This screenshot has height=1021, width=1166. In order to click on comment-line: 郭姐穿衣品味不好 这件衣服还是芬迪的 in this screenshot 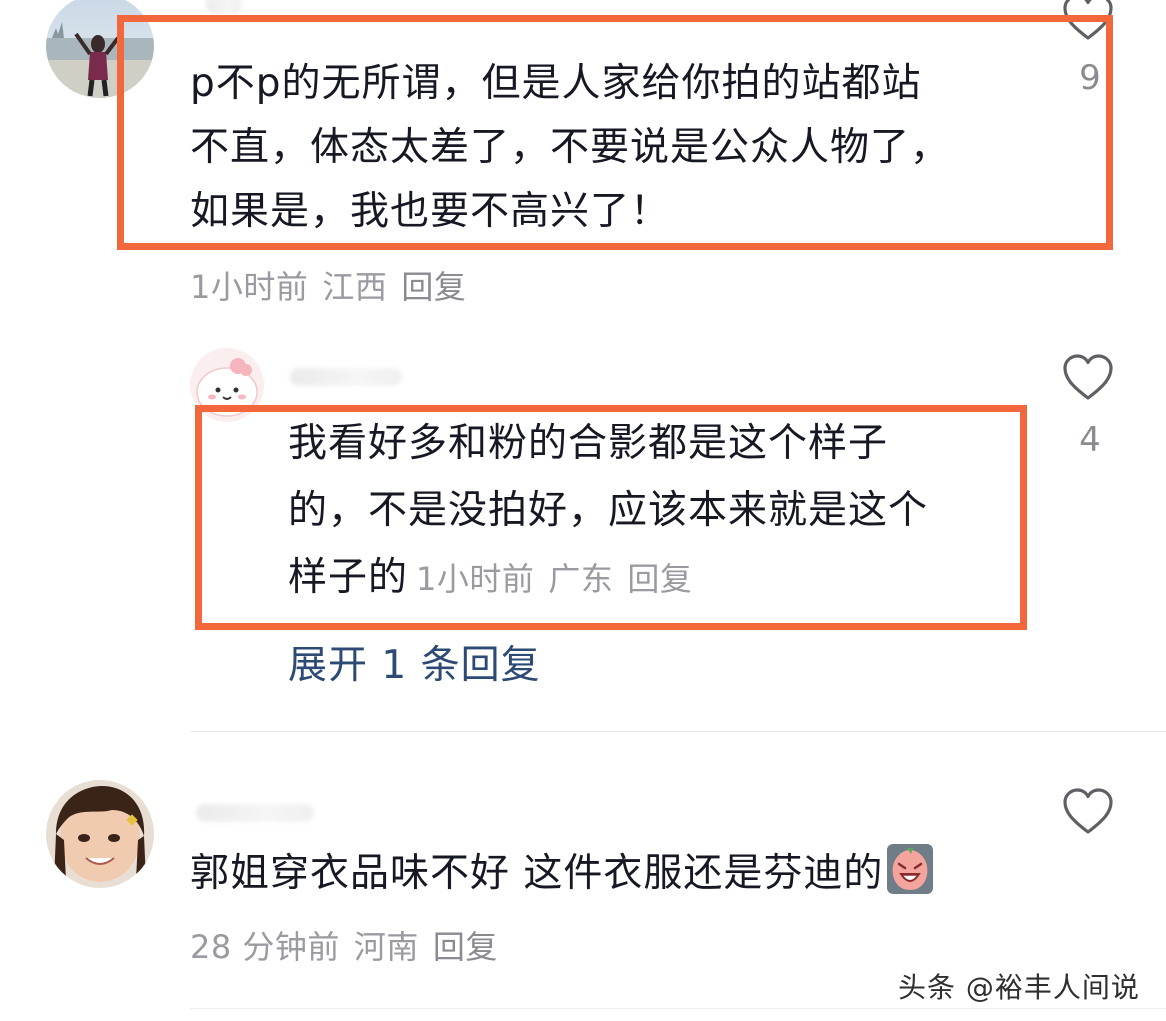, I will do `click(537, 873)`.